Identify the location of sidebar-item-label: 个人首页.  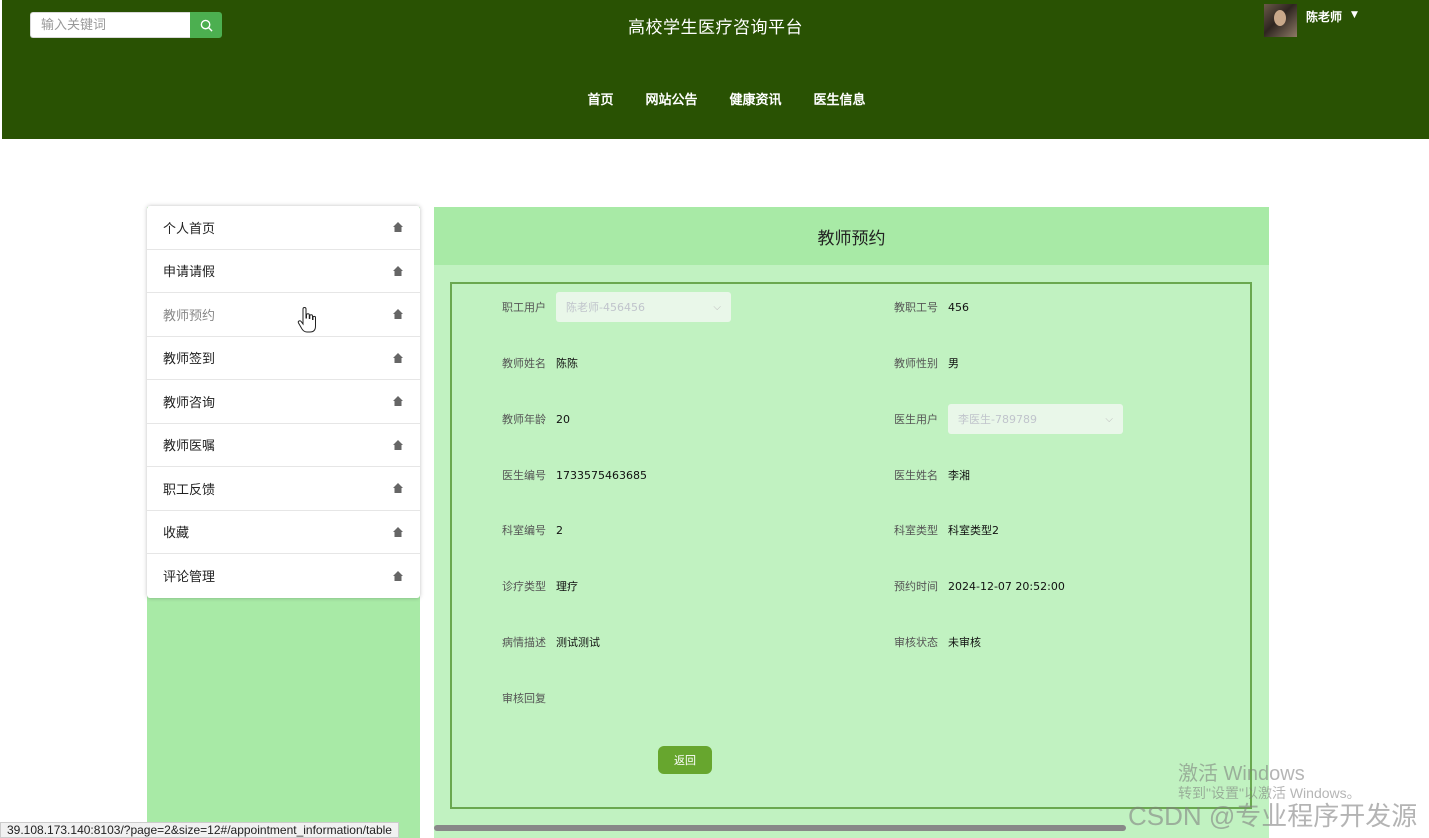
(189, 229).